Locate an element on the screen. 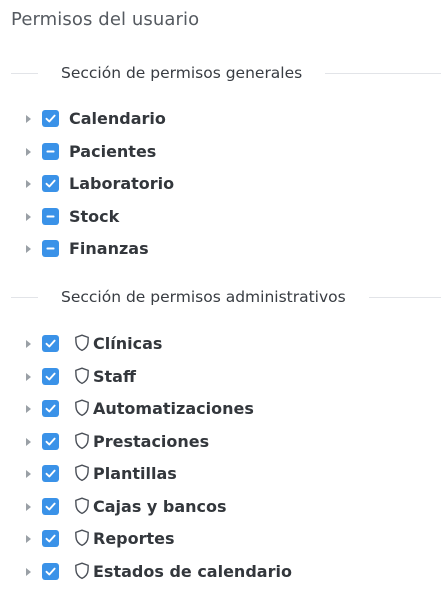 Image resolution: width=441 pixels, height=595 pixels. permission-row: Plantillas is located at coordinates (220, 474).